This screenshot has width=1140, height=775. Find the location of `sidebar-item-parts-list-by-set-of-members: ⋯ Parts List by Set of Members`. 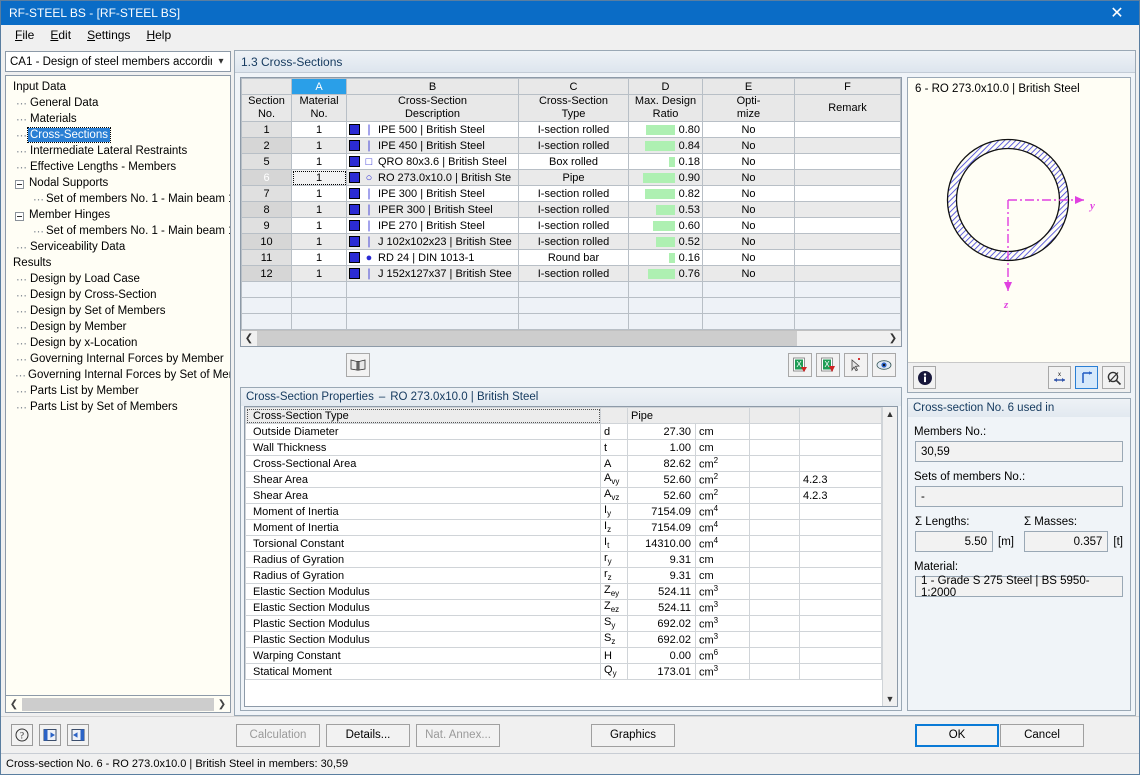

sidebar-item-parts-list-by-set-of-members: ⋯ Parts List by Set of Members is located at coordinates (119, 407).